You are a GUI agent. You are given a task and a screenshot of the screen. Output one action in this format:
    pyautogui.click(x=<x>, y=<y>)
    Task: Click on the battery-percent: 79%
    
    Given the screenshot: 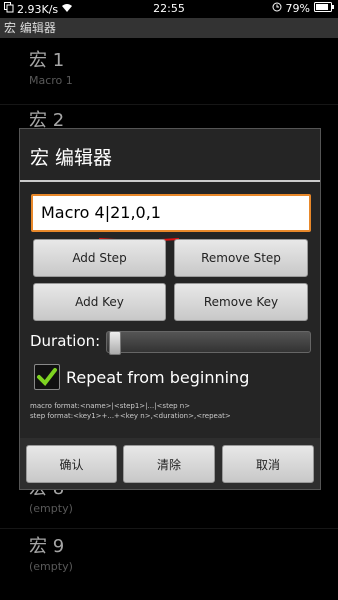 What is the action you would take?
    pyautogui.click(x=297, y=8)
    